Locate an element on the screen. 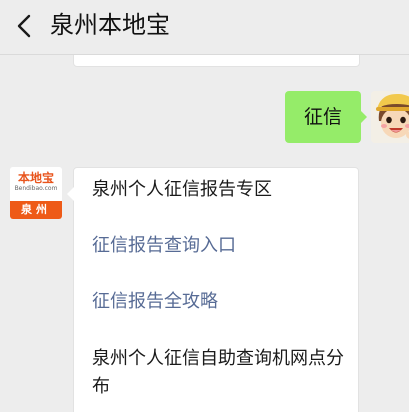 This screenshot has height=412, width=409. back-button is located at coordinates (24, 26).